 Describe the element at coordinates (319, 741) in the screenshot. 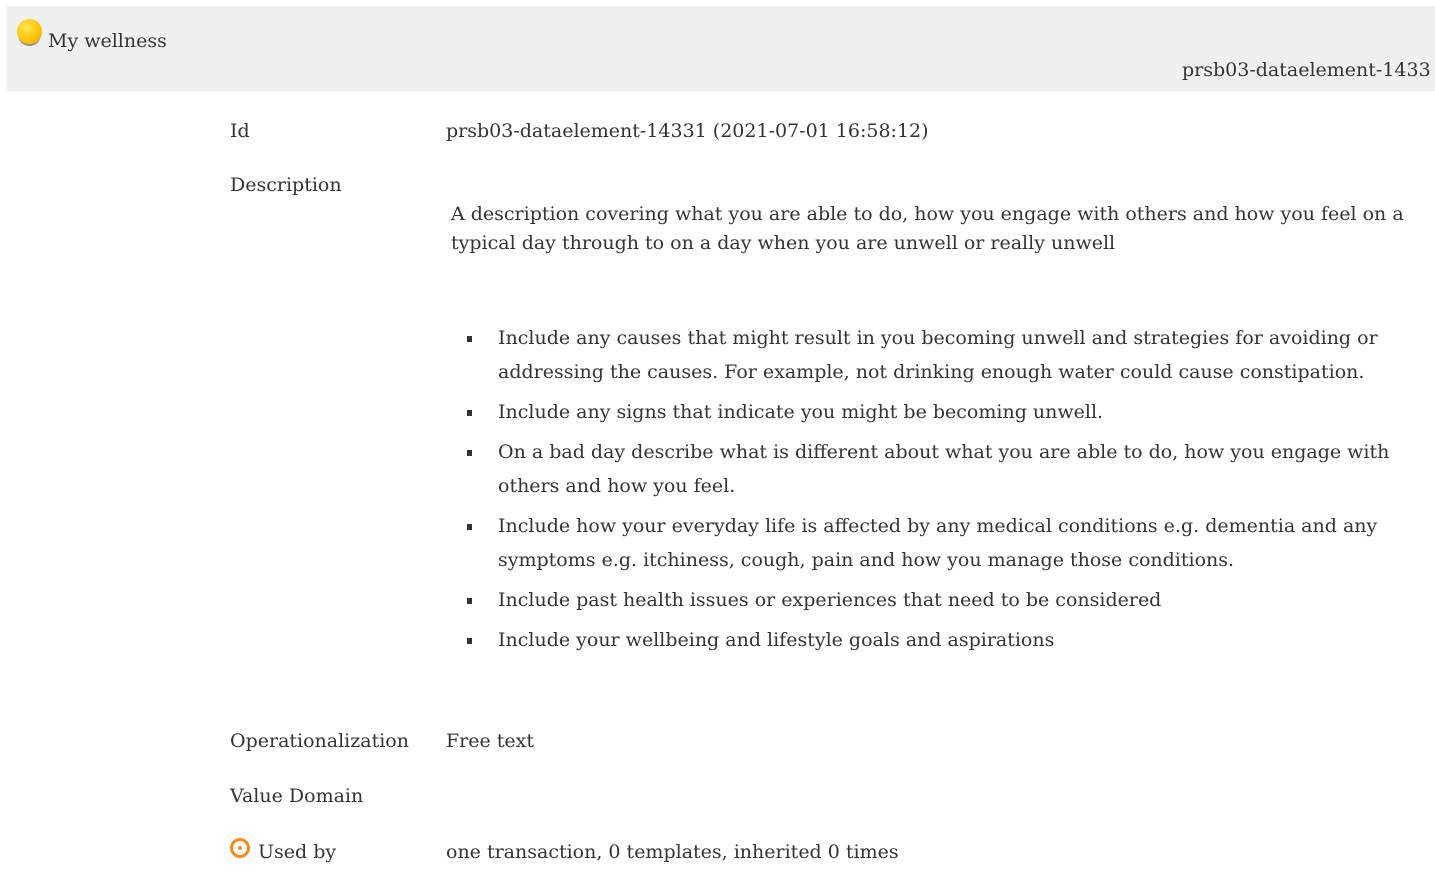

I see `operationalization-label: Operationalization` at that location.